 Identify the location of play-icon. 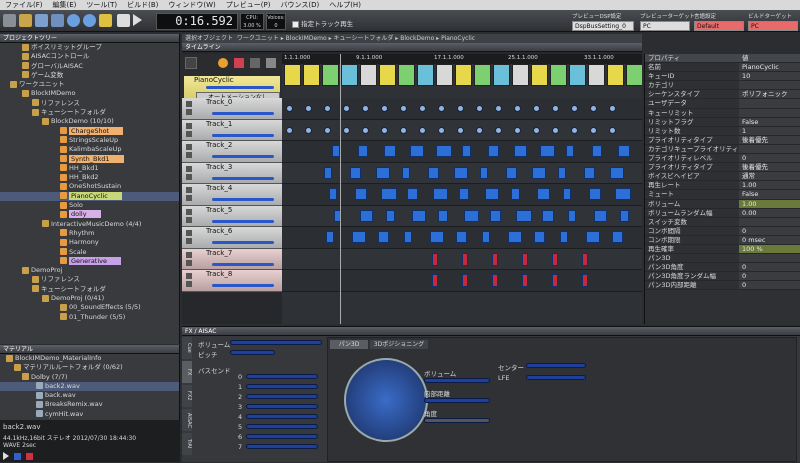
(137, 20).